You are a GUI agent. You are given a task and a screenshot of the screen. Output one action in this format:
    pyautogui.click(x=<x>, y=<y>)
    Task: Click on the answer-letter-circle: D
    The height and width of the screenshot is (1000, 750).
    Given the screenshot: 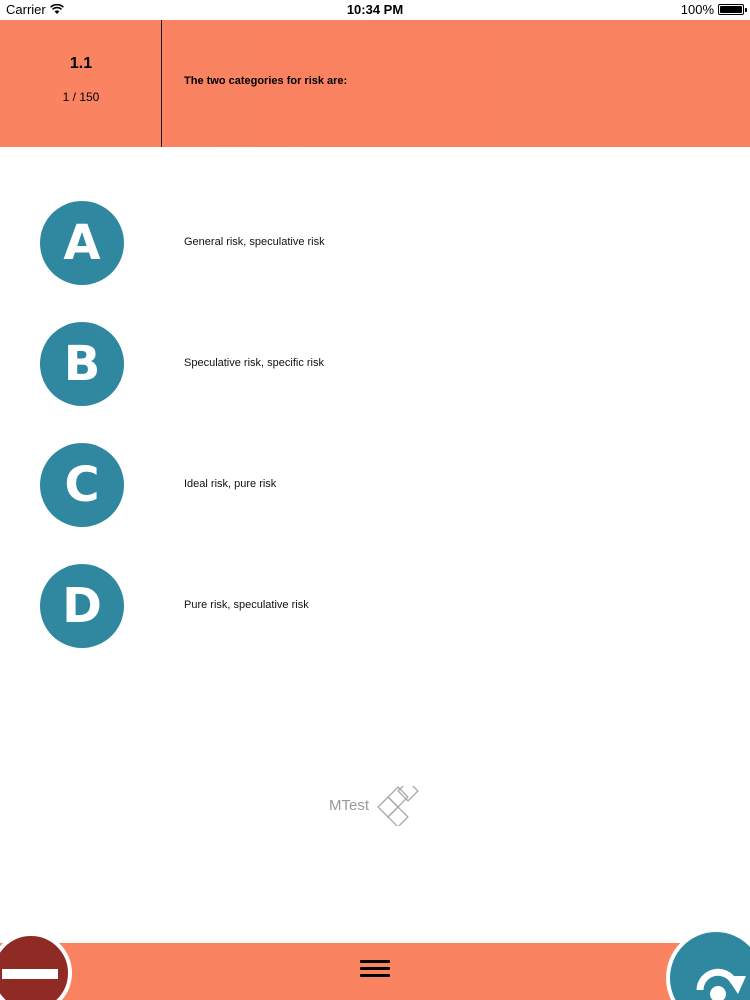 What is the action you would take?
    pyautogui.click(x=82, y=606)
    